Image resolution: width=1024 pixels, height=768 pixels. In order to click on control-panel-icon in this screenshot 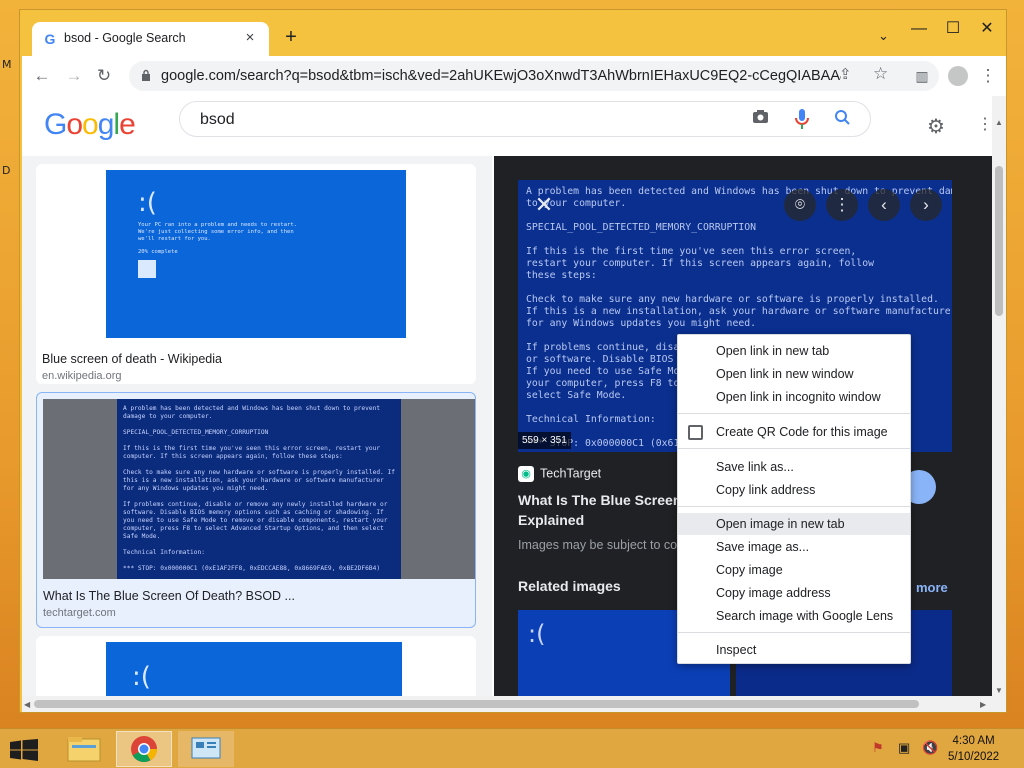, I will do `click(206, 749)`.